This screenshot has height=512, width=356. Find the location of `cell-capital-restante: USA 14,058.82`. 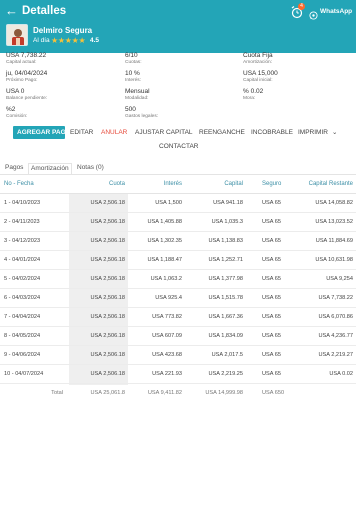

cell-capital-restante: USA 14,058.82 is located at coordinates (334, 203).